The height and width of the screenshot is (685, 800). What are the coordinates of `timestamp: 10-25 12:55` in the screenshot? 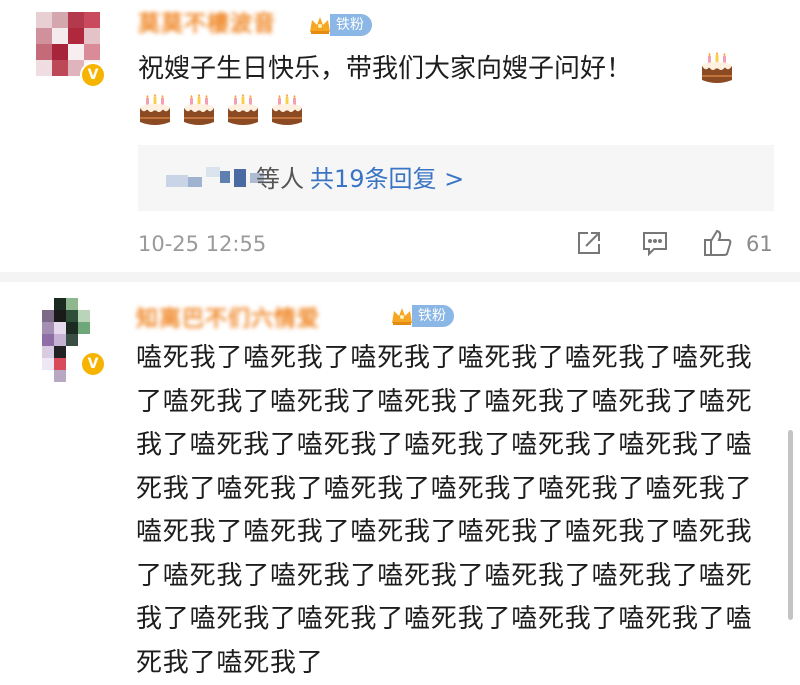 It's located at (202, 244).